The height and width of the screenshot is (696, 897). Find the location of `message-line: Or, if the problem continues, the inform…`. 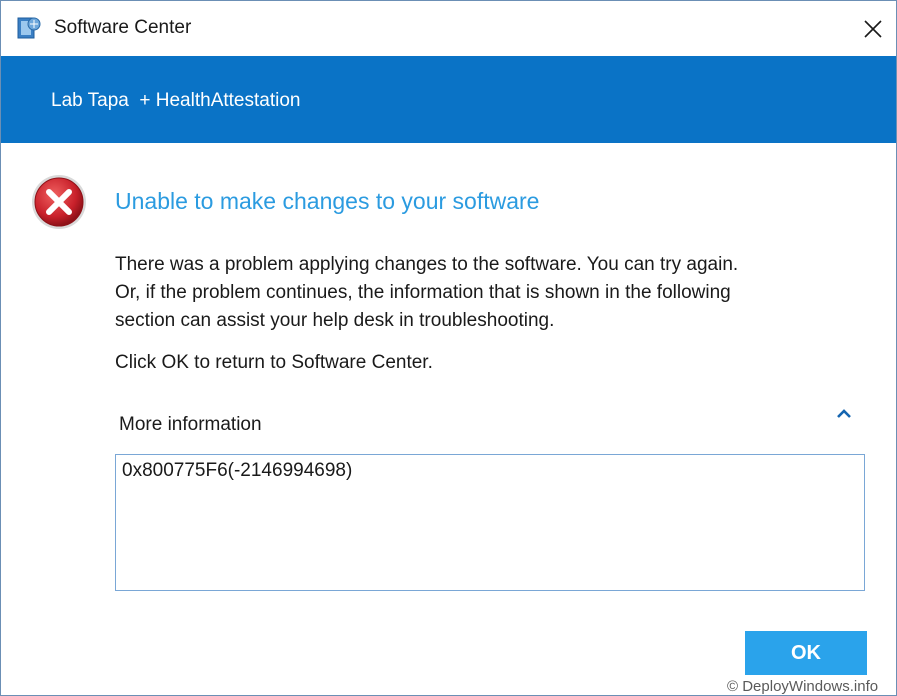

message-line: Or, if the problem continues, the inform… is located at coordinates (475, 293).